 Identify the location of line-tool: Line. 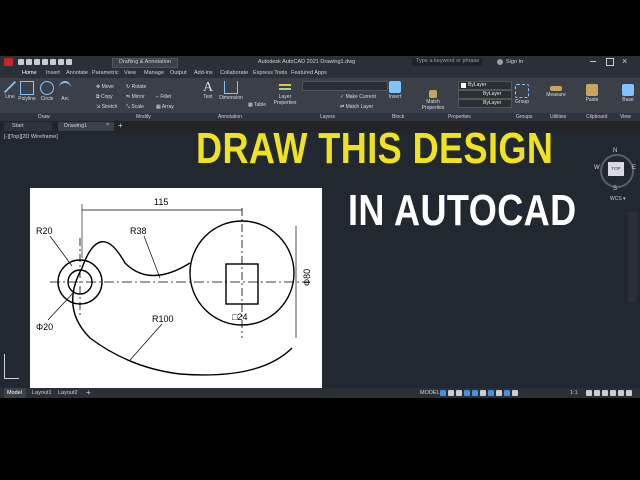
(10, 90).